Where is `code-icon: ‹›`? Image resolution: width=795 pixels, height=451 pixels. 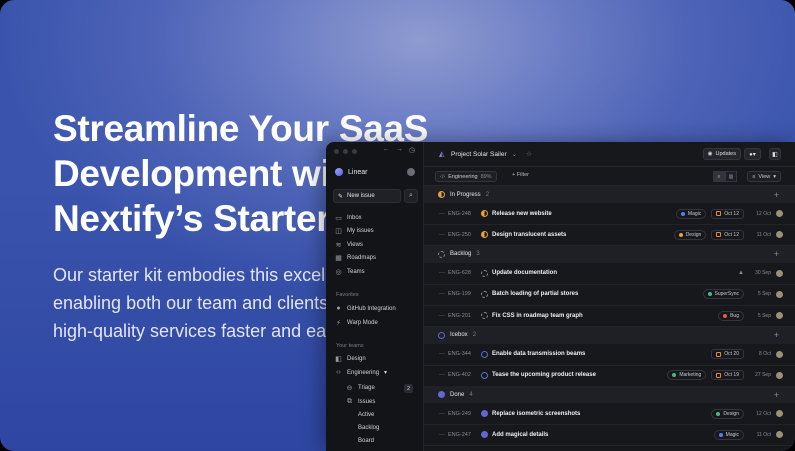
code-icon: ‹› is located at coordinates (338, 372).